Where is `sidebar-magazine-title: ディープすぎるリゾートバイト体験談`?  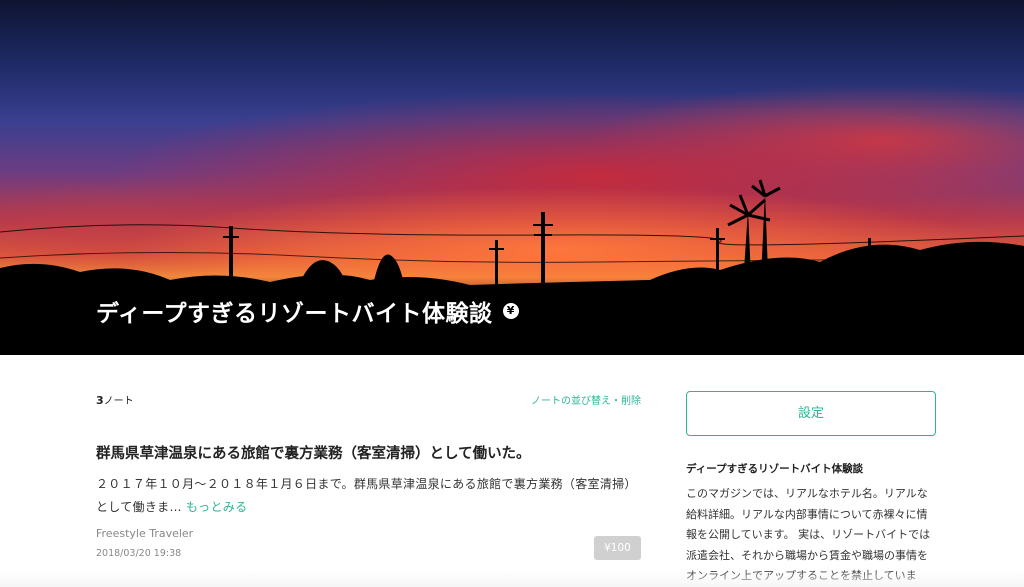
sidebar-magazine-title: ディープすぎるリゾートバイト体験談 is located at coordinates (775, 469).